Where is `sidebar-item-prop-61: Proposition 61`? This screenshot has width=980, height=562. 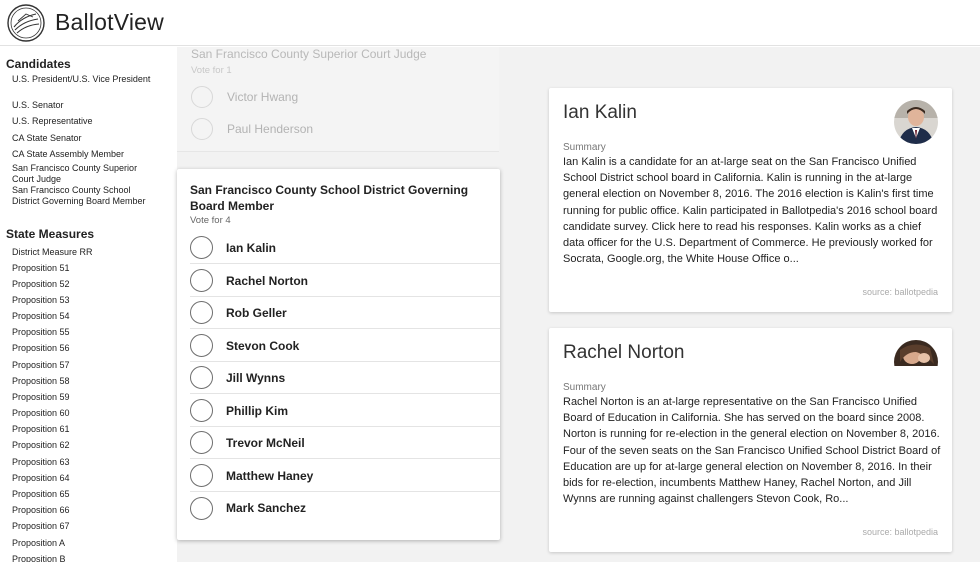 sidebar-item-prop-61: Proposition 61 is located at coordinates (82, 429).